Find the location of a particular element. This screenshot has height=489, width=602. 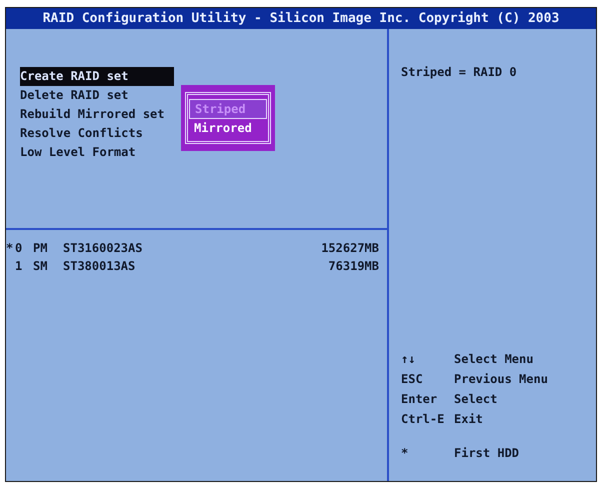

description-text: Striped = RAID 0 is located at coordinates (459, 72).